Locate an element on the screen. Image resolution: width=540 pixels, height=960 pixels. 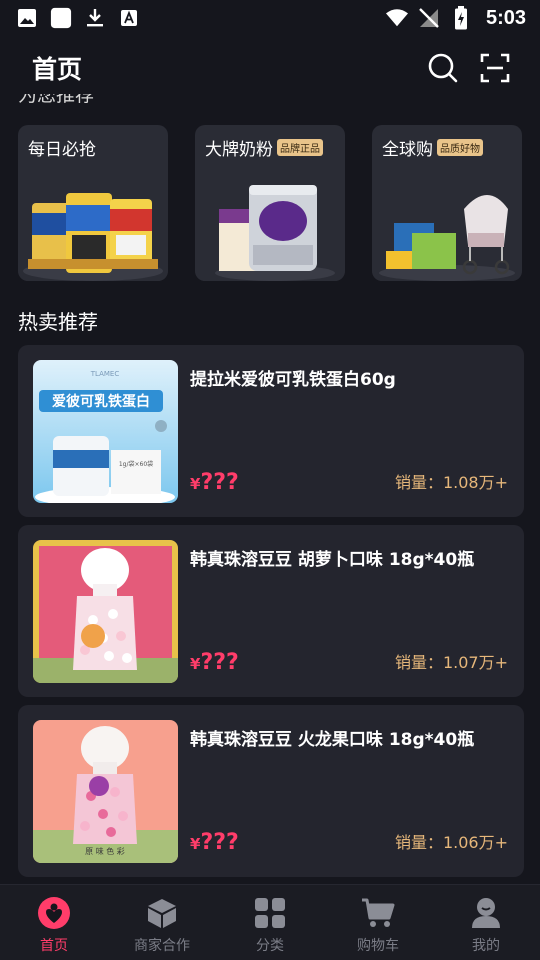
nav-home: 首页 is located at coordinates (54, 922).